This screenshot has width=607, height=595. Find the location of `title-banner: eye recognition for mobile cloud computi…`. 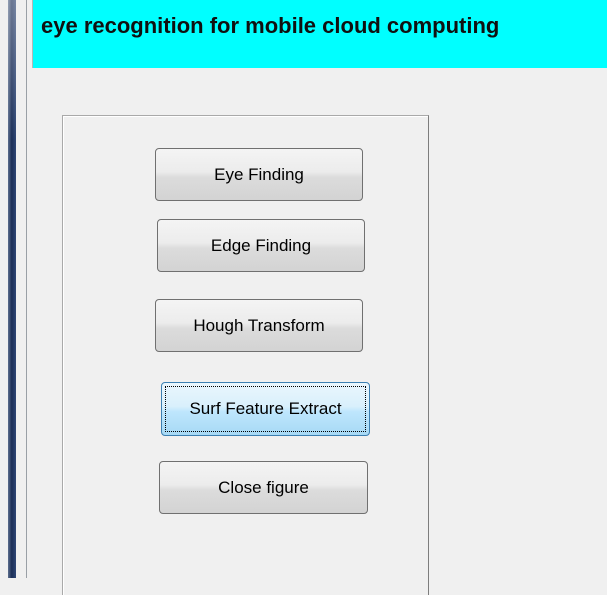

title-banner: eye recognition for mobile cloud computi… is located at coordinates (319, 34).